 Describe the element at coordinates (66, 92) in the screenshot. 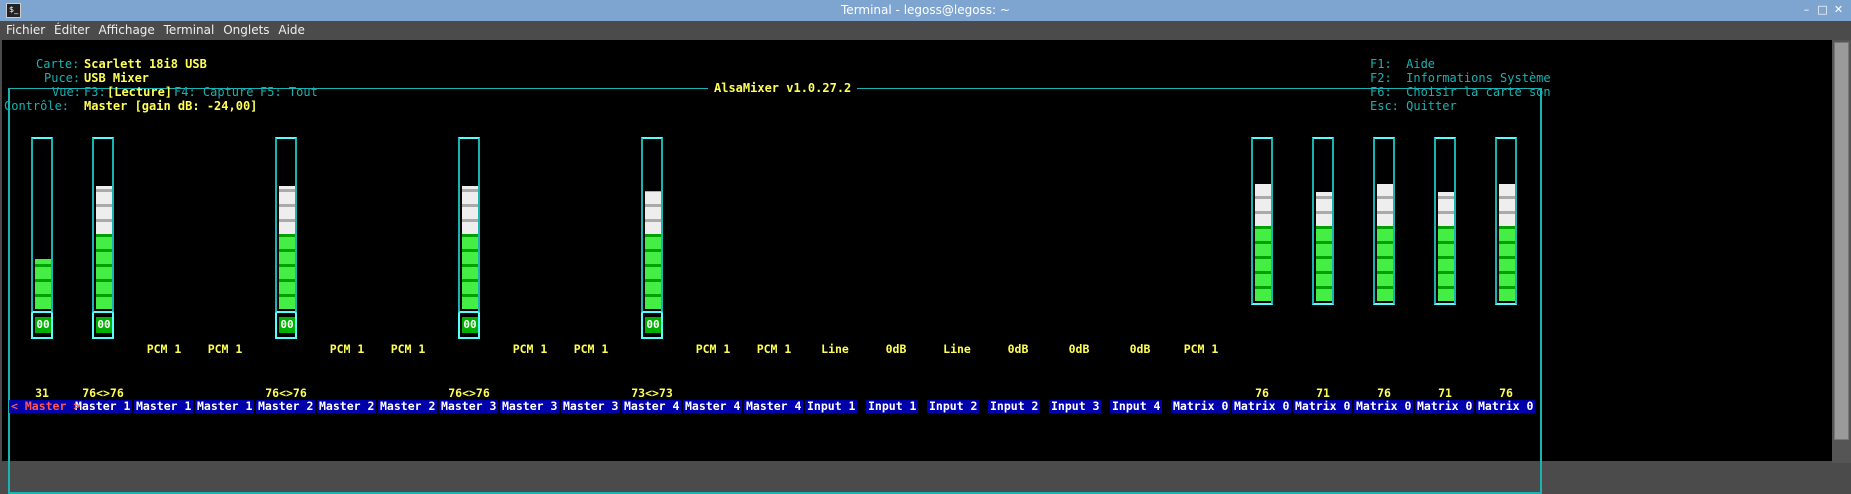

I see `view-label: Vue:` at that location.